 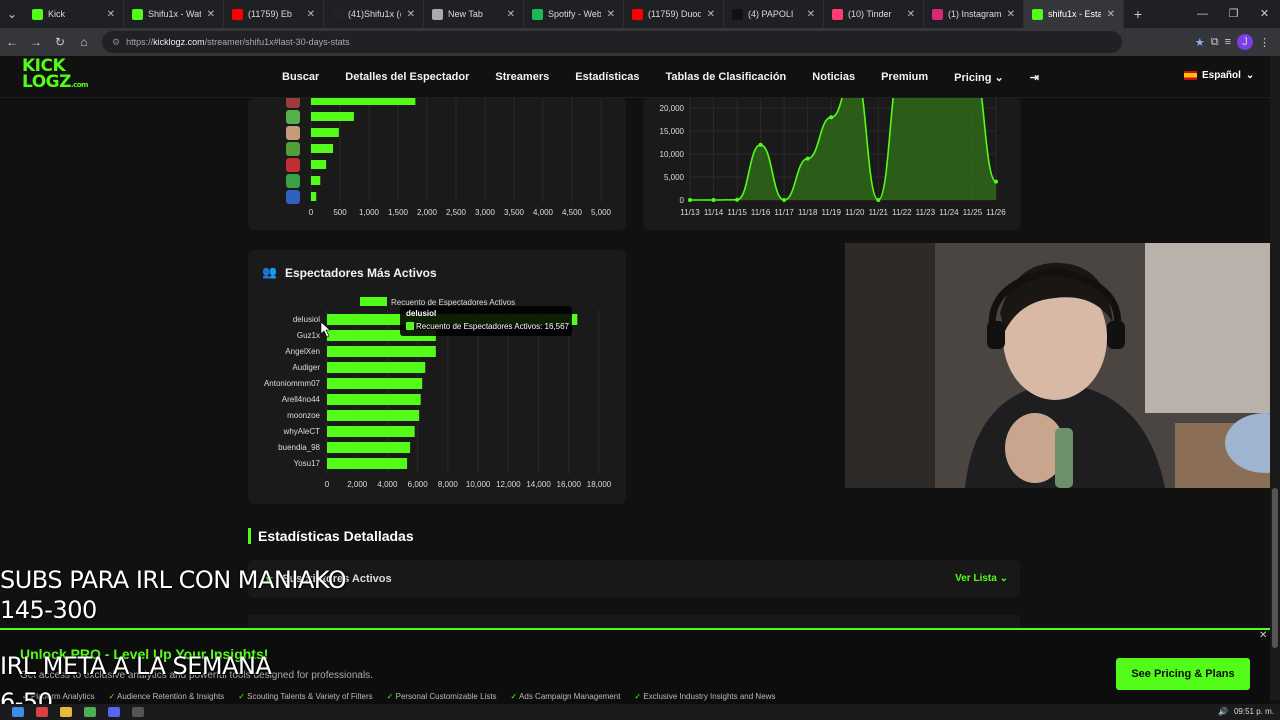 What do you see at coordinates (116, 42) in the screenshot?
I see `site-info-icon: ⚙` at bounding box center [116, 42].